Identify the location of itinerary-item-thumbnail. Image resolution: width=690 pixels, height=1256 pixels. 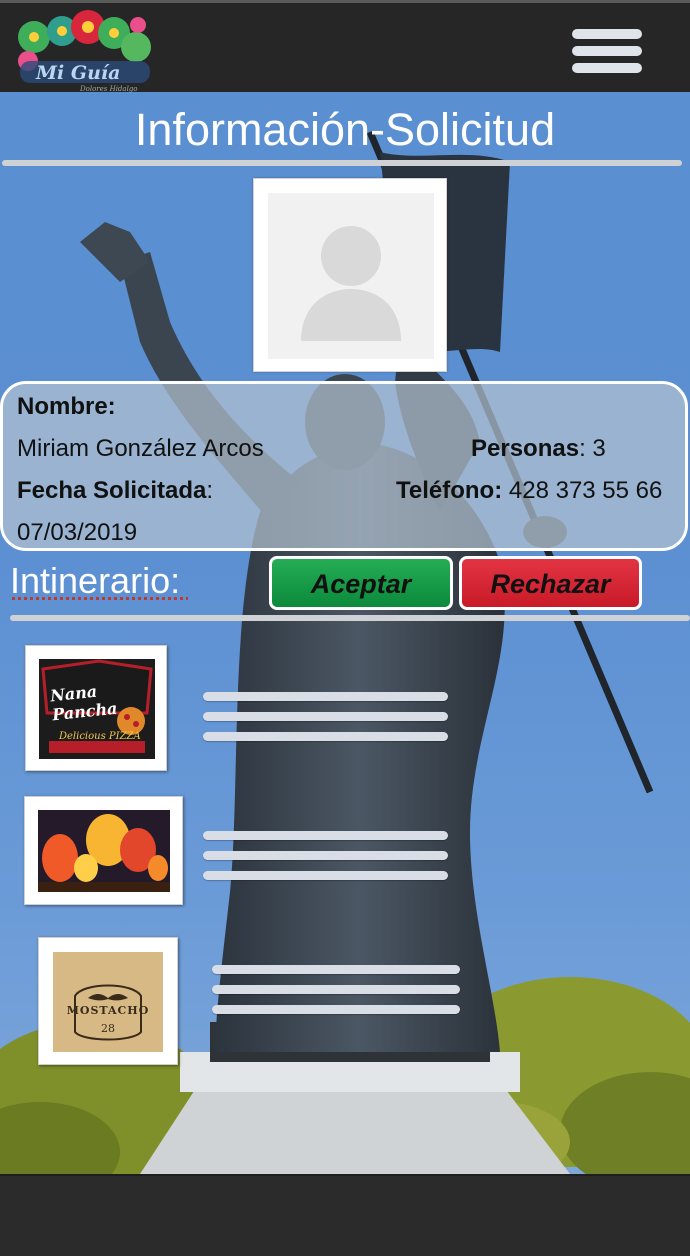
(103, 850).